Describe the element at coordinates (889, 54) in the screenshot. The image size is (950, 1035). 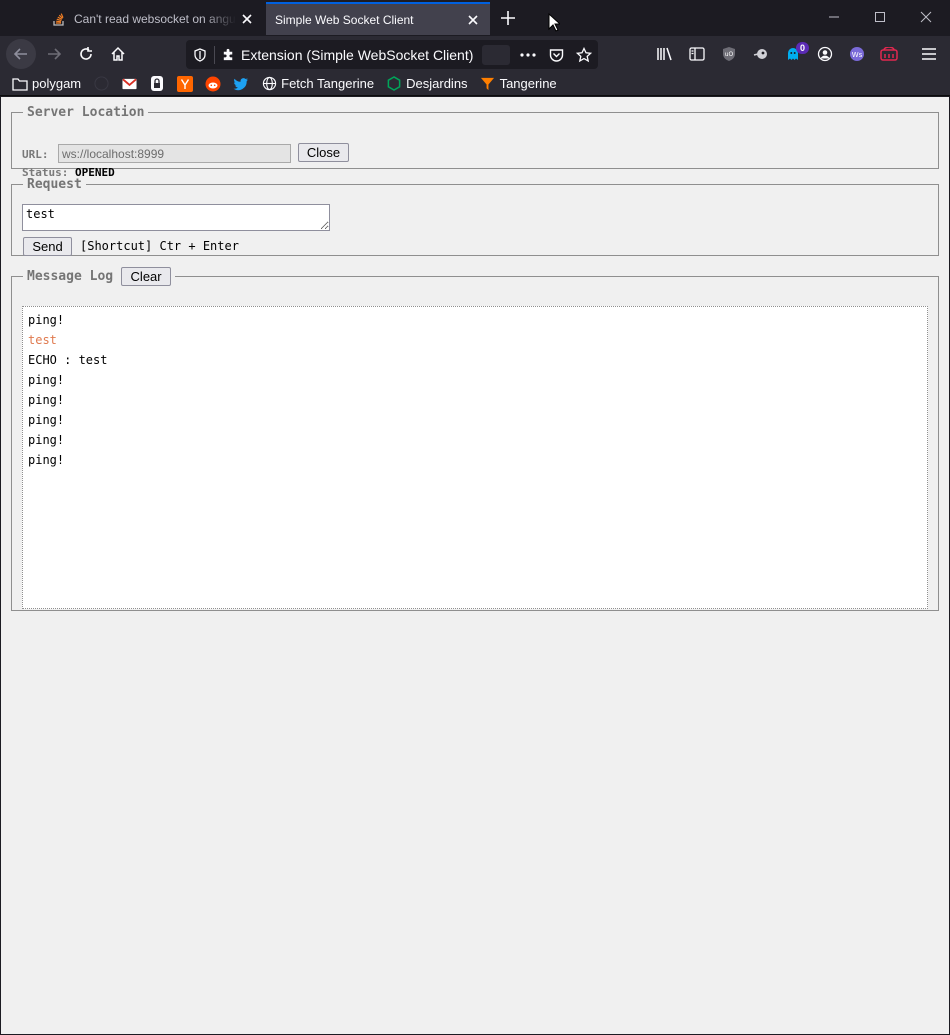
I see `container-icon` at that location.